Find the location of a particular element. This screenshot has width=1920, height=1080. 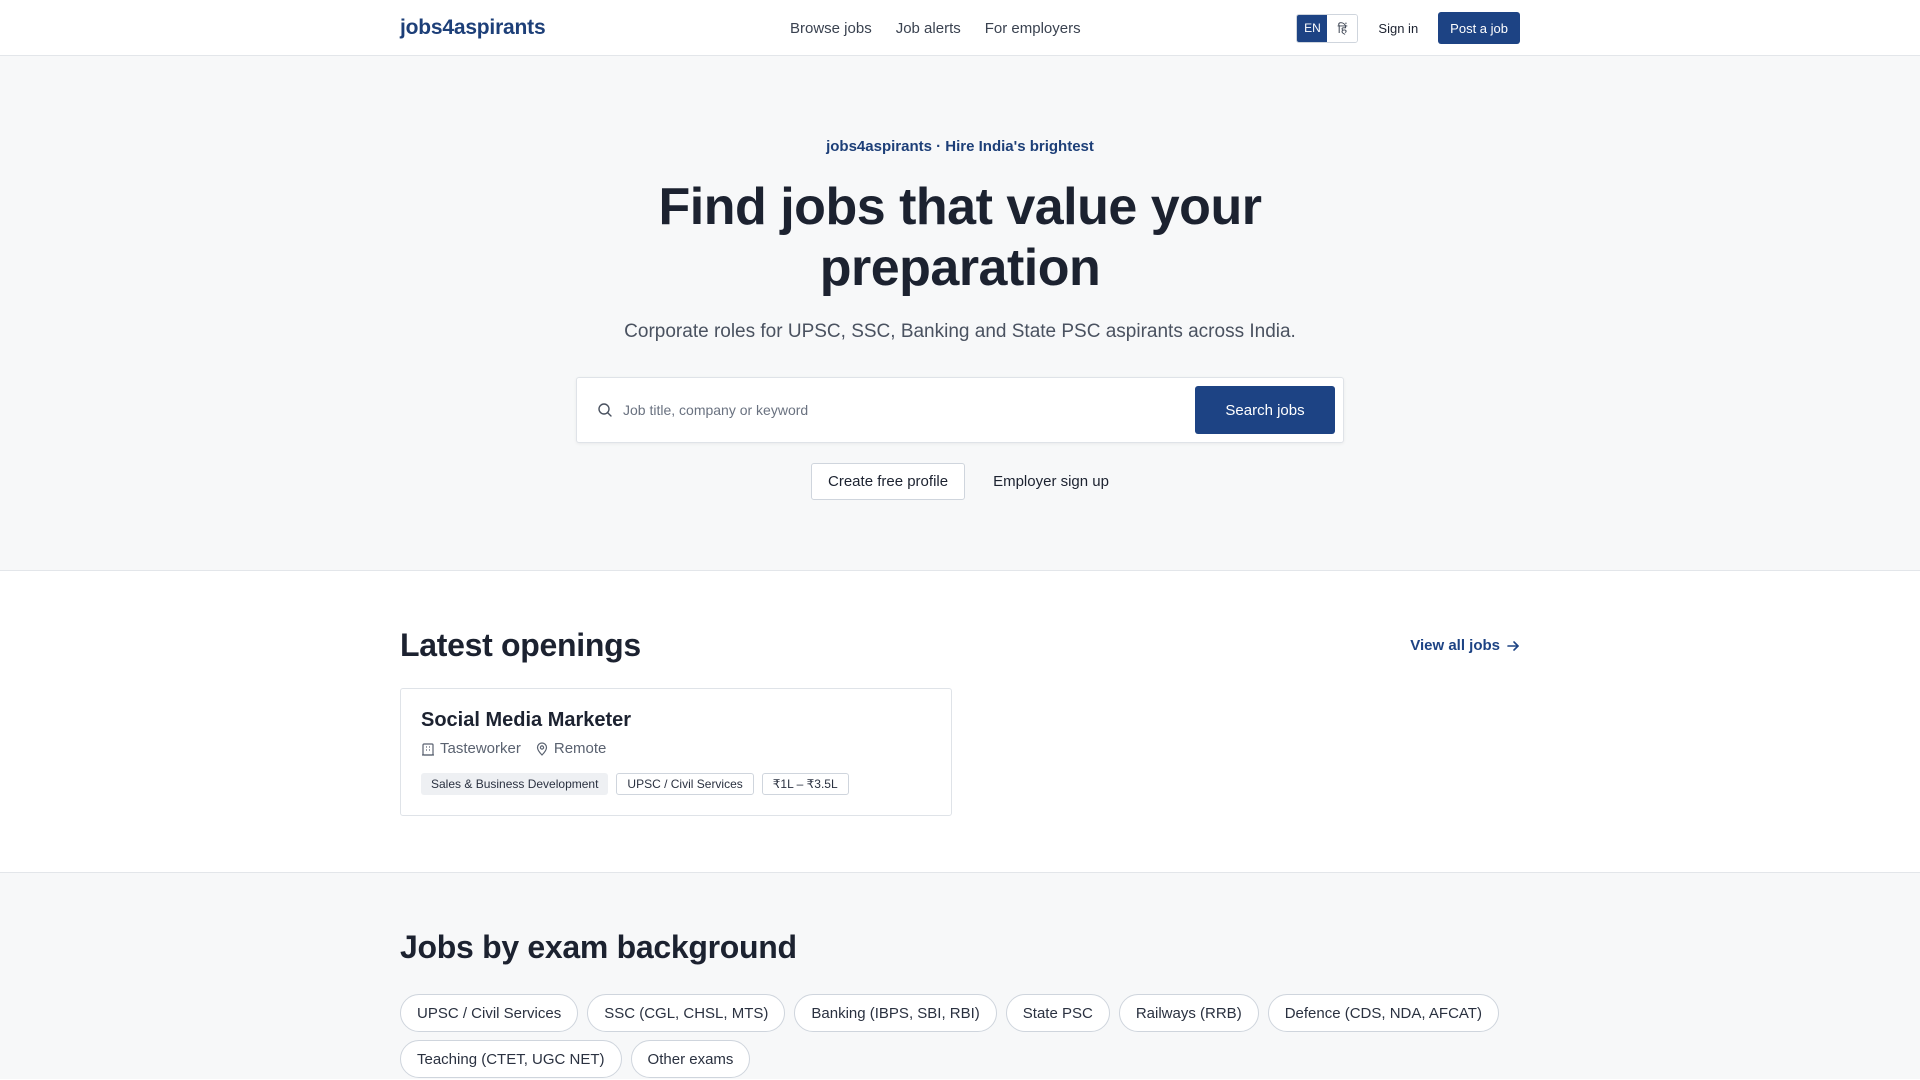

exam-chip-banking: Banking (IBPS, SBI, RBI) is located at coordinates (895, 1013).